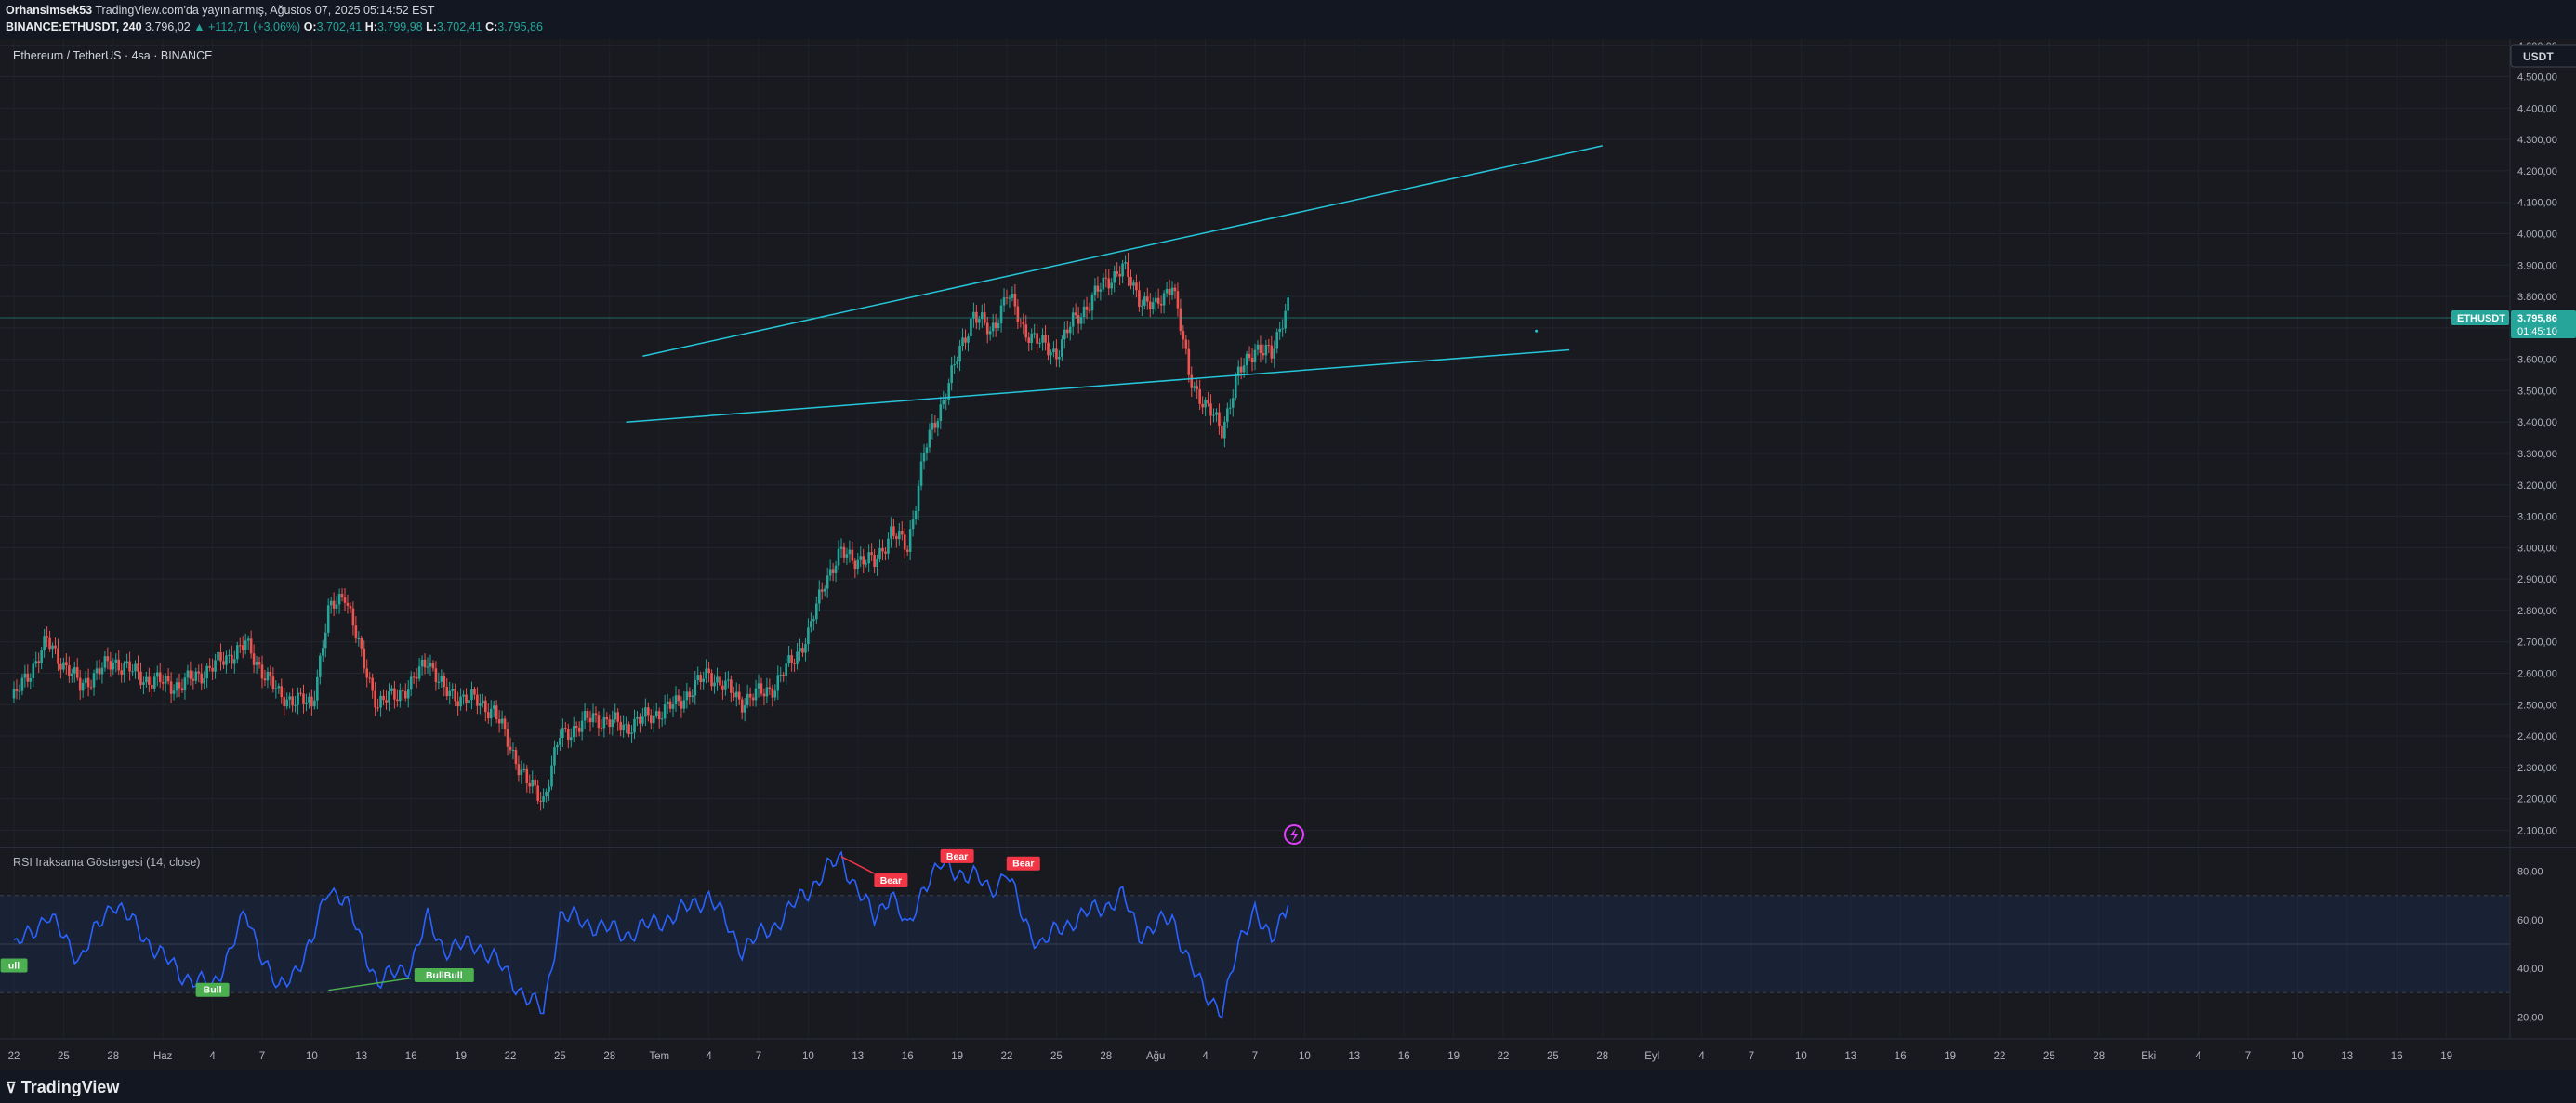 This screenshot has width=2576, height=1103. Describe the element at coordinates (262, 1056) in the screenshot. I see `time-tick-label: 7` at that location.